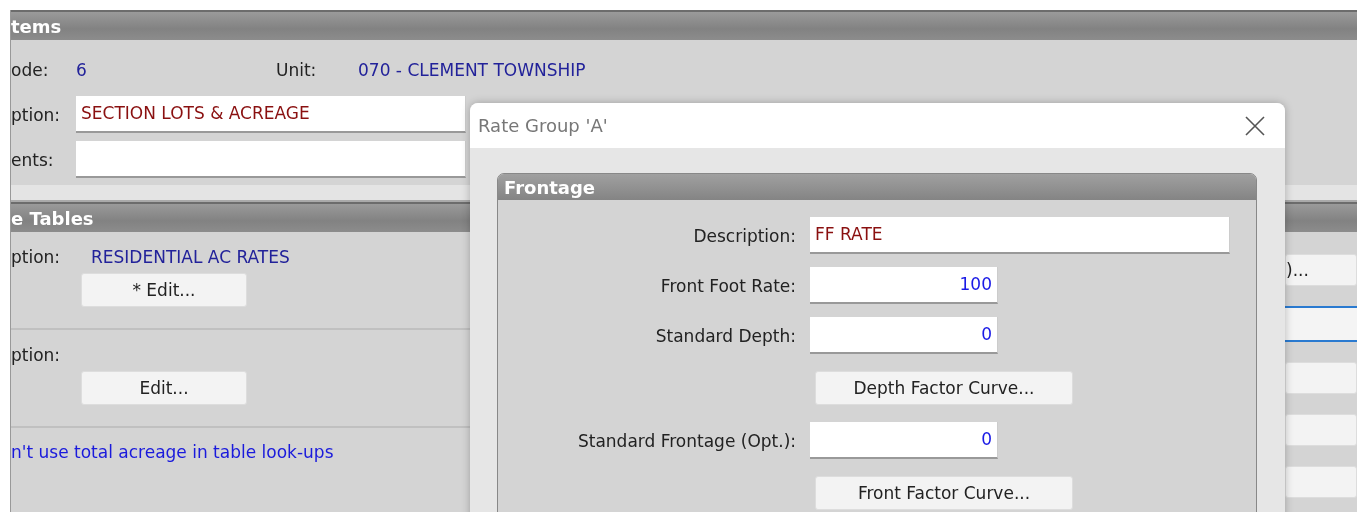 The width and height of the screenshot is (1357, 512). I want to click on field-label: ode:, so click(30, 70).